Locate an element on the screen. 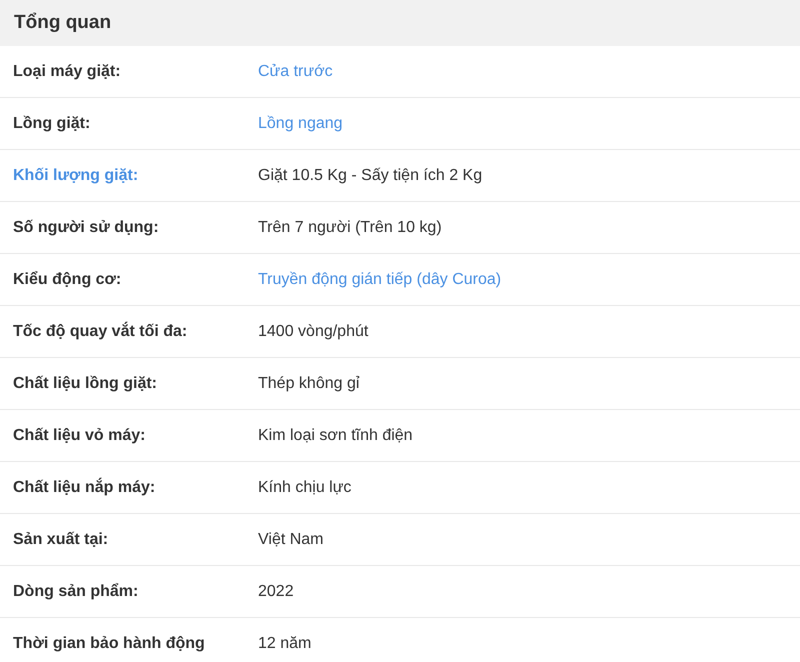  spec-value: Giặt 10.5 Kg - Sấy tiện ích 2 Kg is located at coordinates (371, 175).